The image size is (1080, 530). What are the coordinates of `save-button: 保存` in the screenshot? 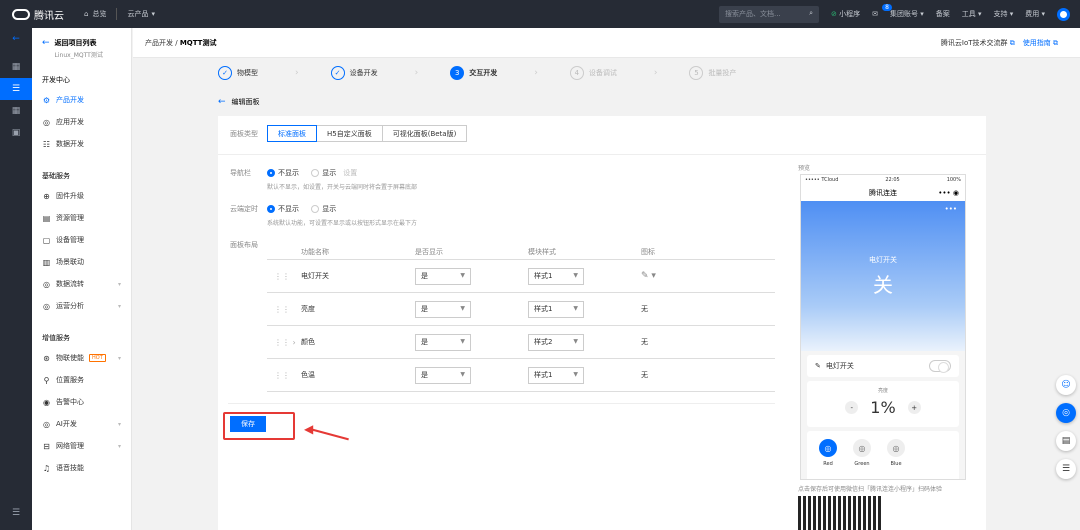 It's located at (248, 424).